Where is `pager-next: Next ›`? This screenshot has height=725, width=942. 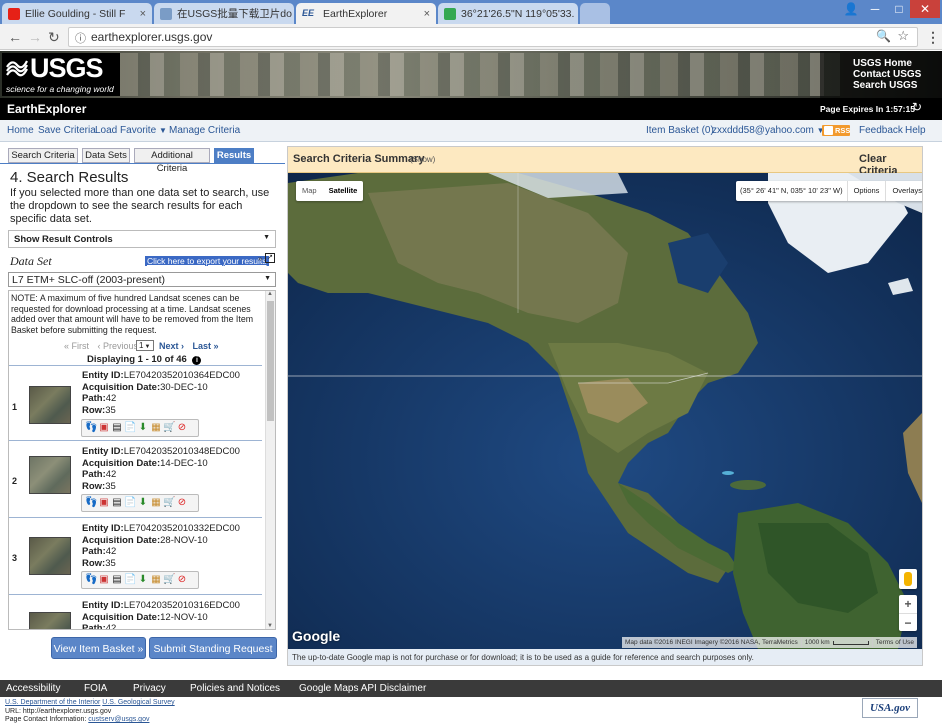 pager-next: Next › is located at coordinates (171, 346).